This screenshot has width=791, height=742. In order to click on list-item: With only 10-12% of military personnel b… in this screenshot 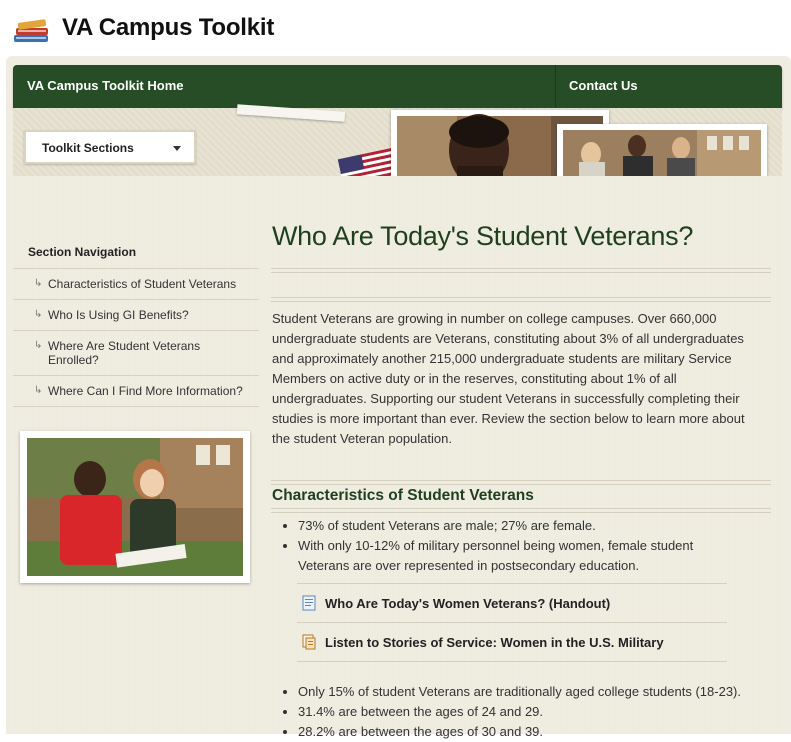, I will do `click(518, 556)`.